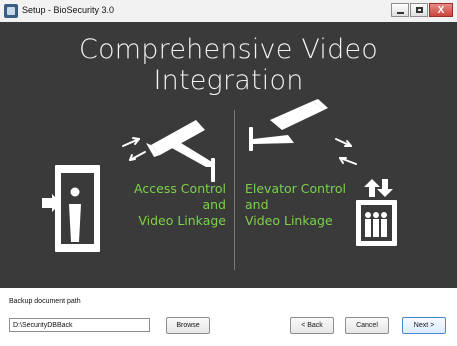 This screenshot has width=457, height=346. I want to click on close-icon: X, so click(441, 10).